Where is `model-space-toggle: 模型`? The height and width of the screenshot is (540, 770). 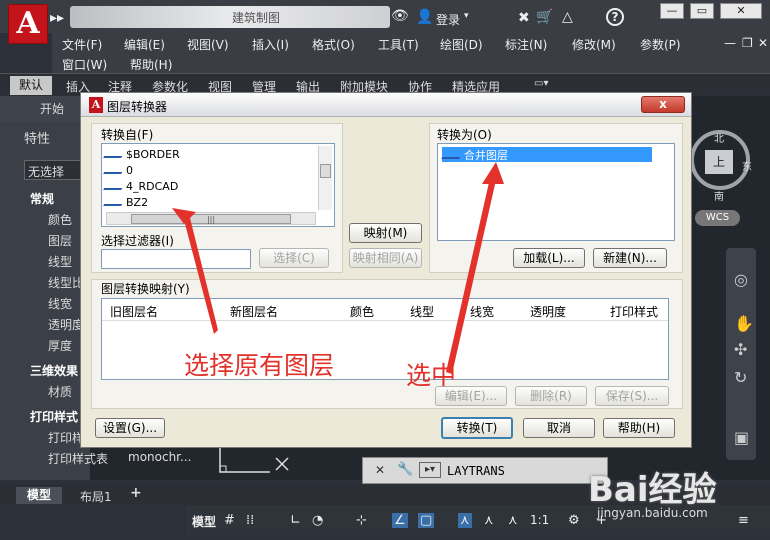 model-space-toggle: 模型 is located at coordinates (204, 521).